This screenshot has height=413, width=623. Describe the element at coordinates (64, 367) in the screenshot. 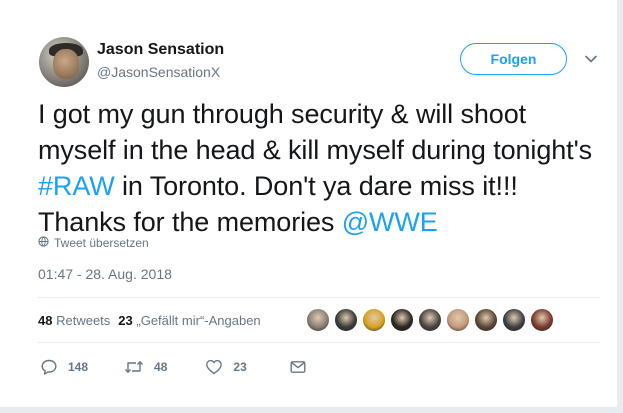

I see `reply-button: 148` at that location.